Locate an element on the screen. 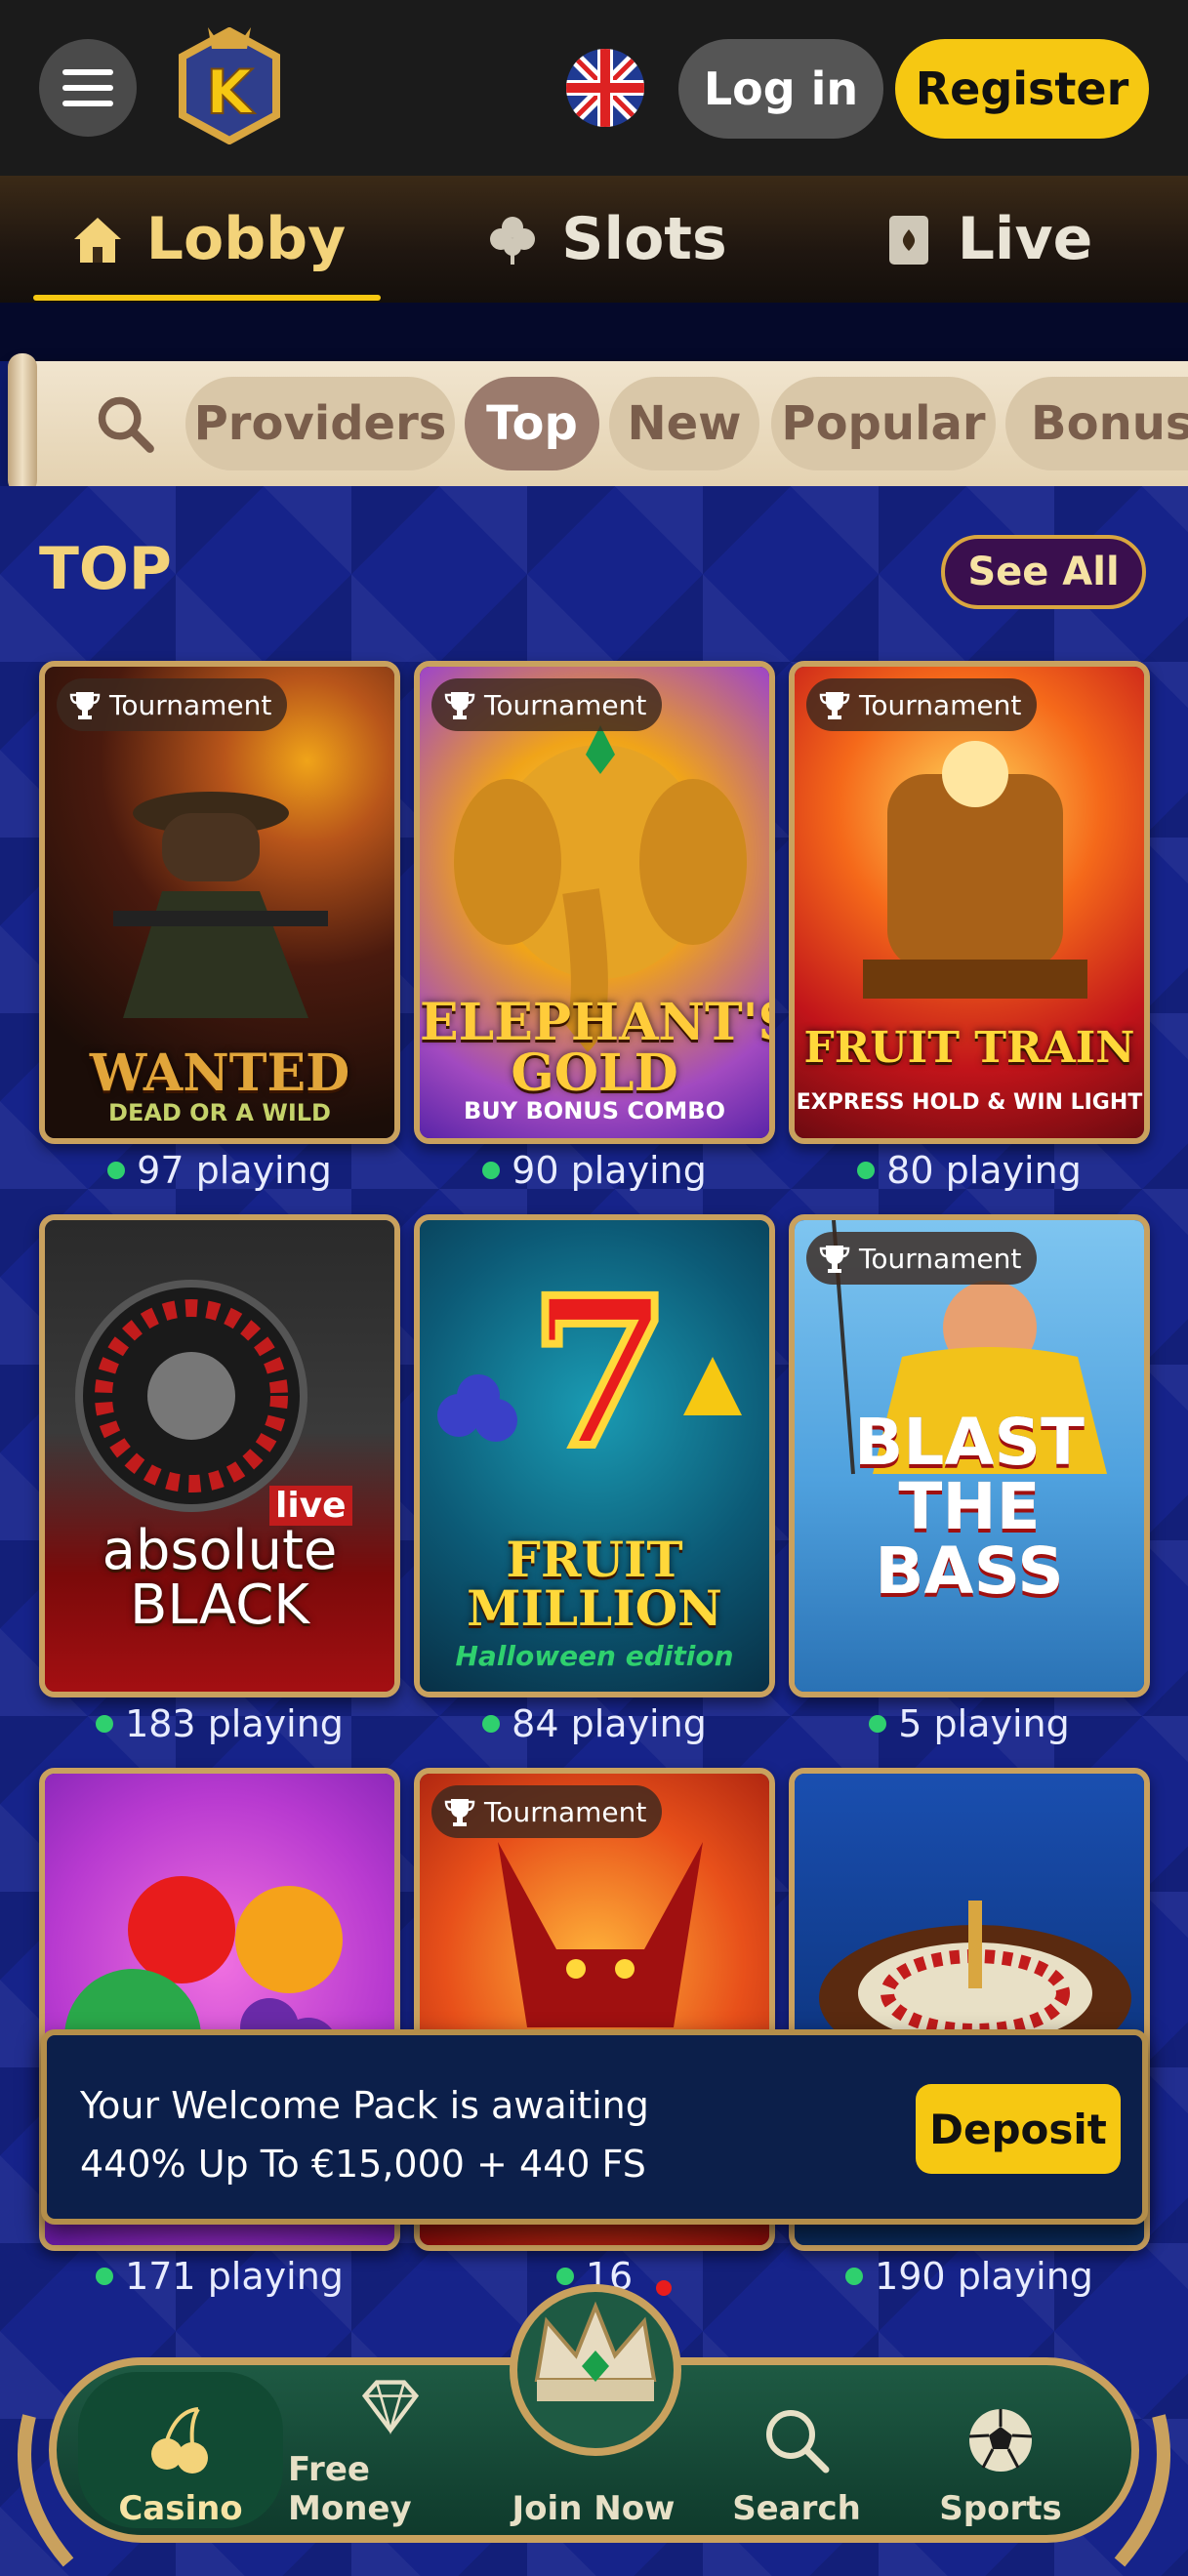  game-title: BLAST THE BASS is located at coordinates (970, 1507).